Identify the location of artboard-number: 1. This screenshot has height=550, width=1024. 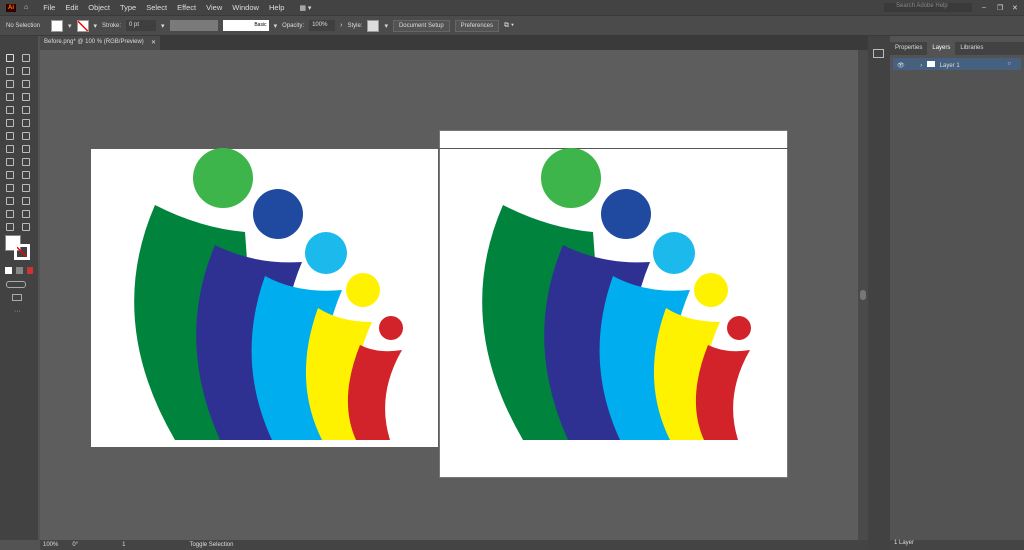
(123, 545).